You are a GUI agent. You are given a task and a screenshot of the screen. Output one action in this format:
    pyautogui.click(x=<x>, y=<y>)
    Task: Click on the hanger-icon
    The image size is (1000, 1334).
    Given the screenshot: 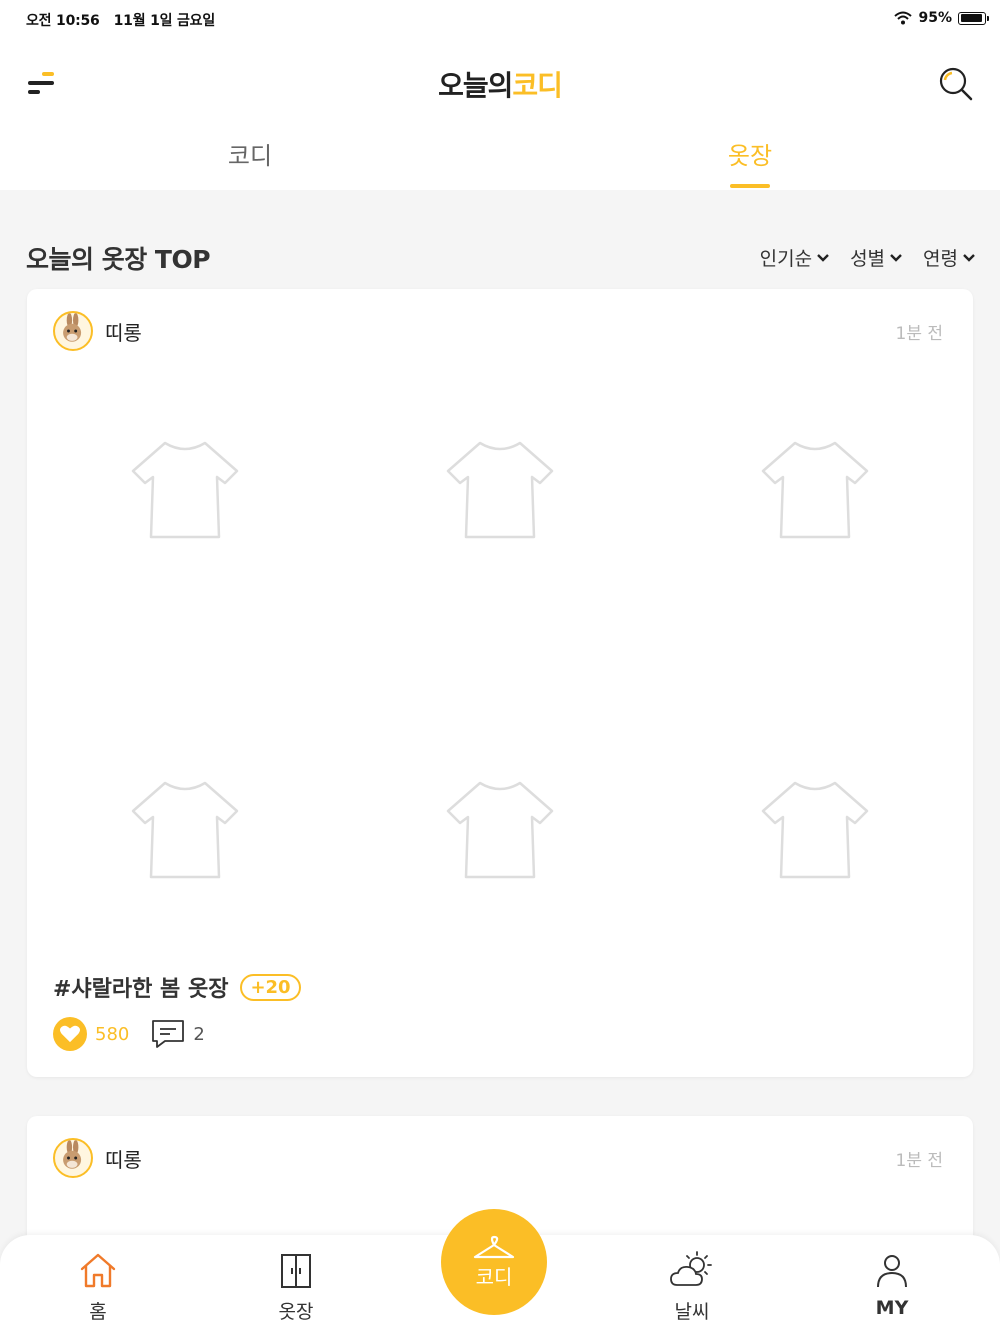 What is the action you would take?
    pyautogui.click(x=494, y=1246)
    